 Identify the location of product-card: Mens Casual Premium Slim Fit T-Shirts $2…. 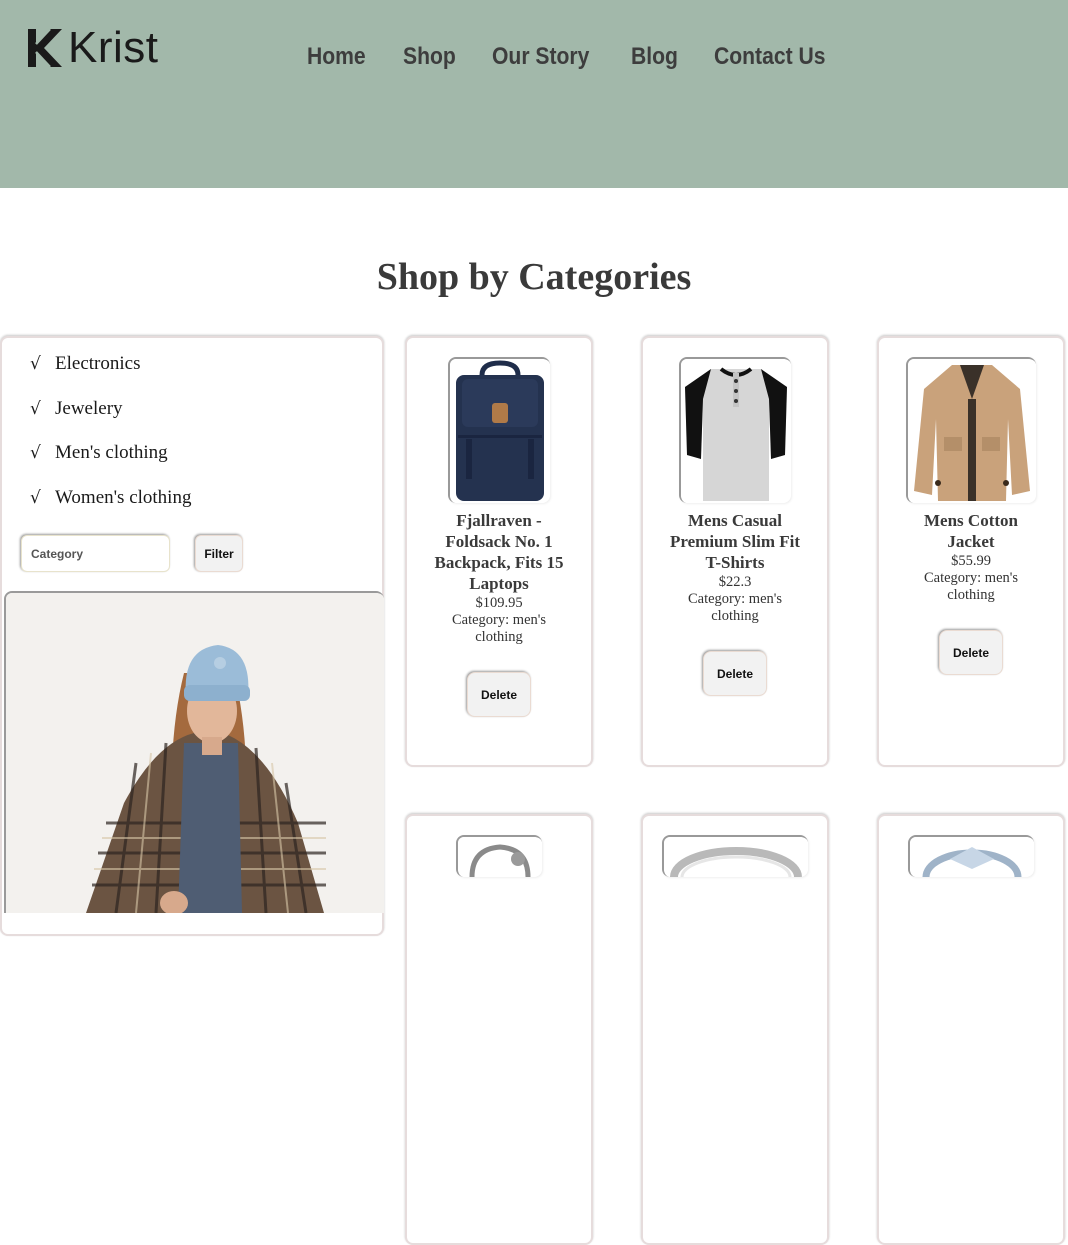
(735, 551).